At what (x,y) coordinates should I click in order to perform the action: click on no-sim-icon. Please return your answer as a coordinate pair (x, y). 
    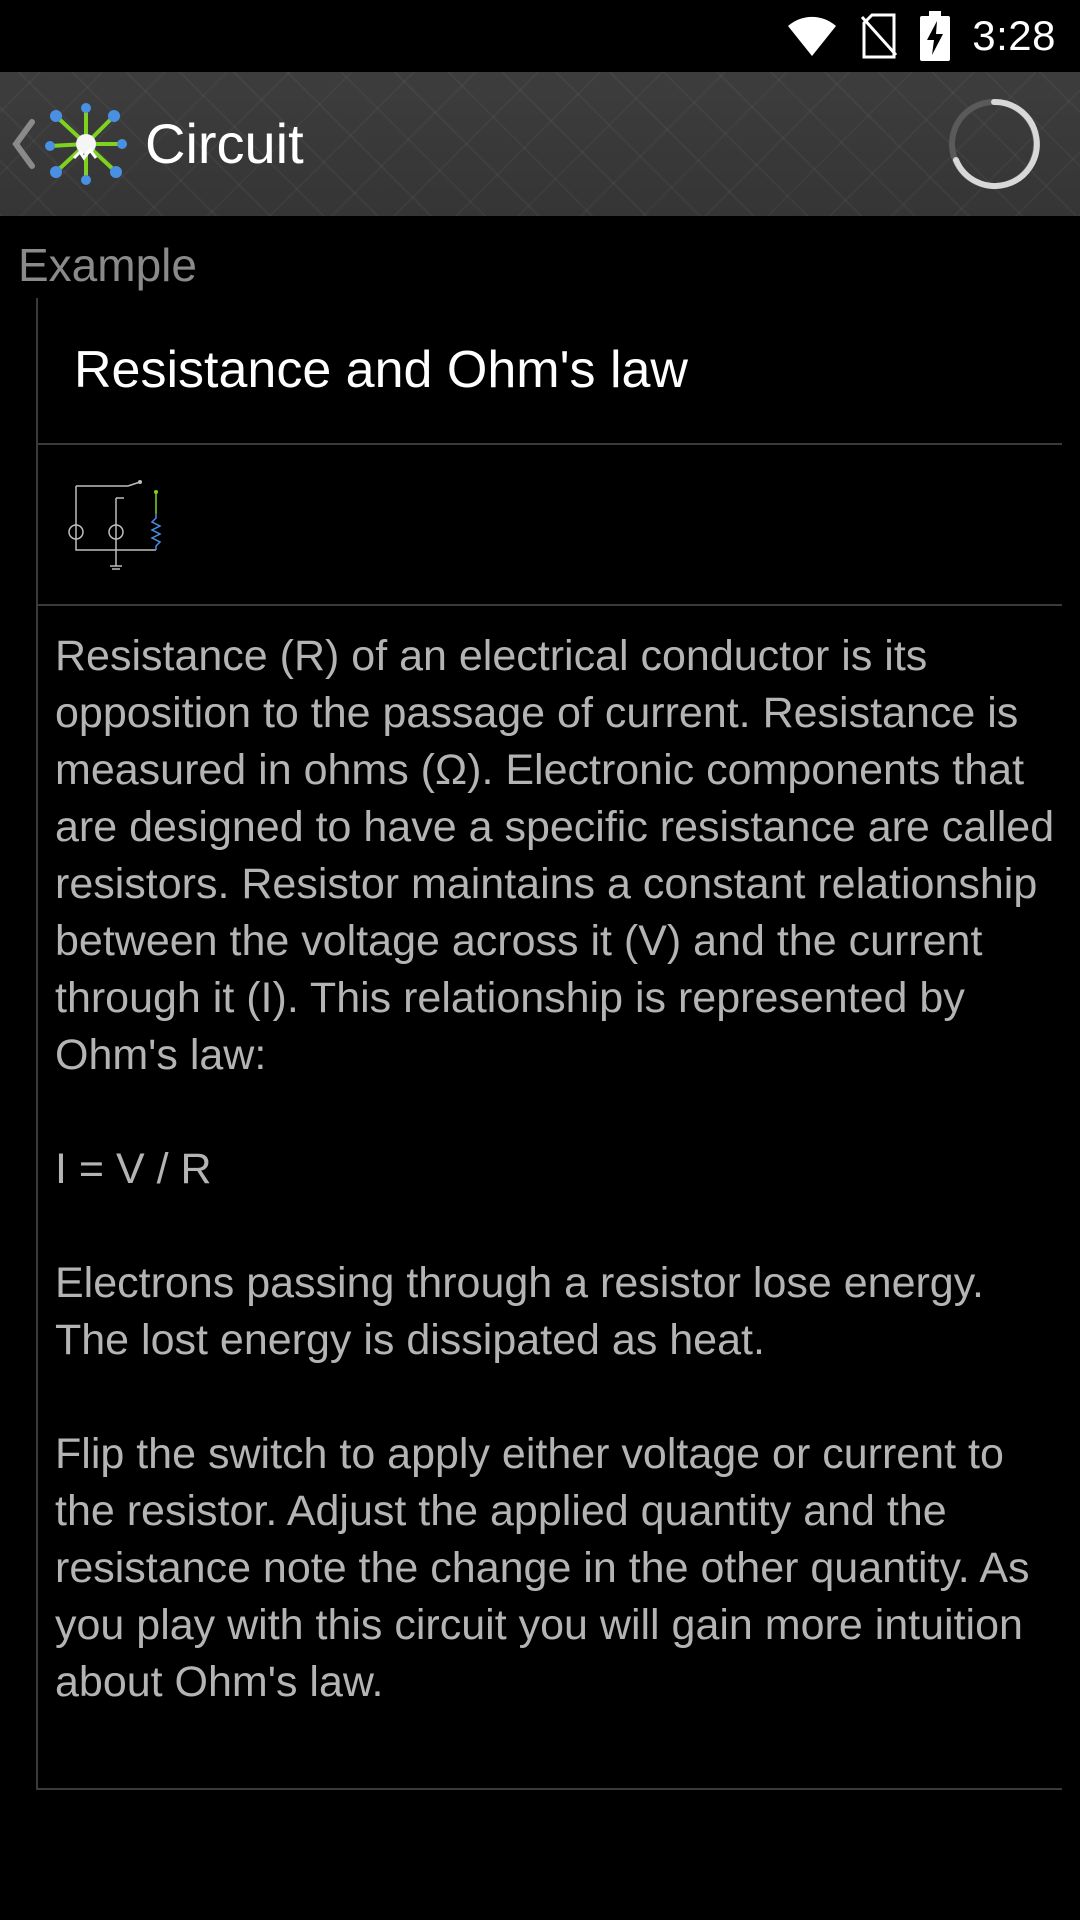
    Looking at the image, I should click on (879, 36).